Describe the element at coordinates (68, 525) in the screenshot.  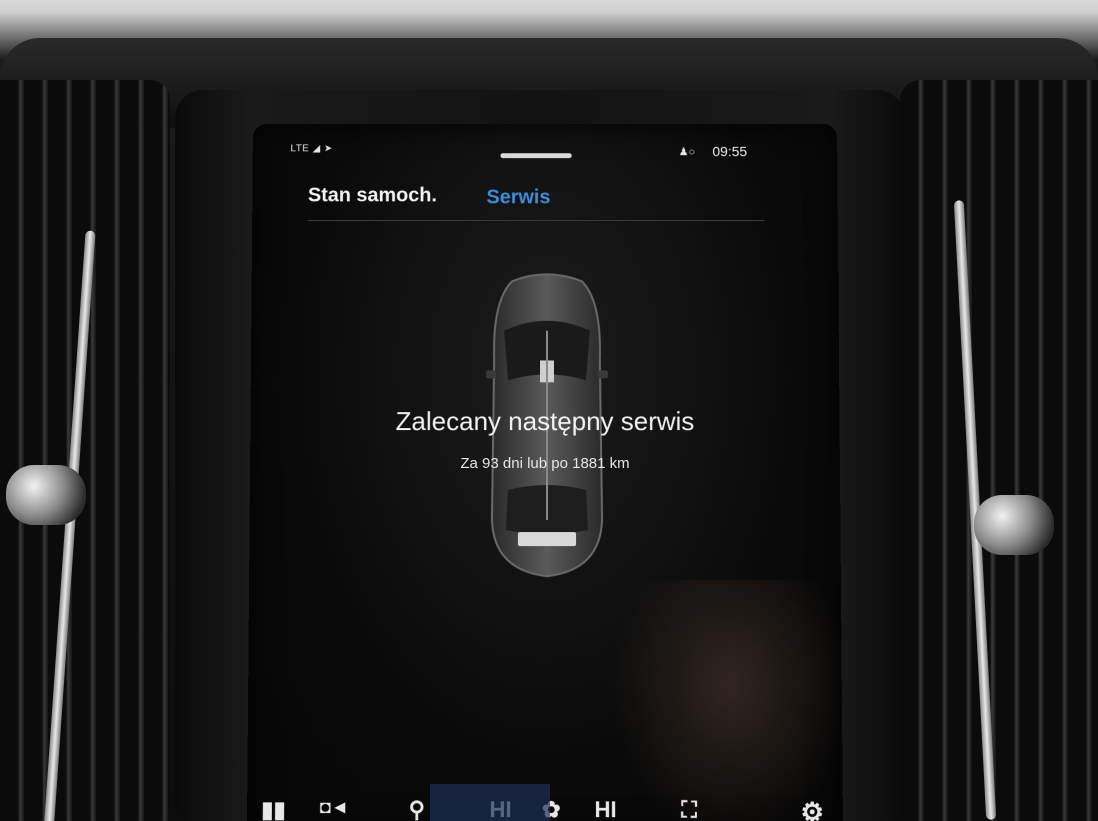
I see `vent-blade` at that location.